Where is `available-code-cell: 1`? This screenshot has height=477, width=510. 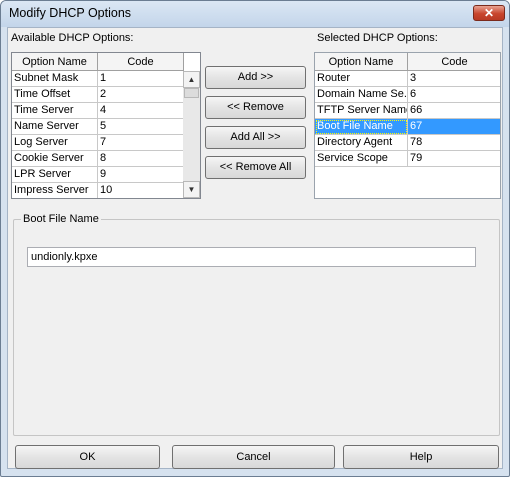 available-code-cell: 1 is located at coordinates (141, 79).